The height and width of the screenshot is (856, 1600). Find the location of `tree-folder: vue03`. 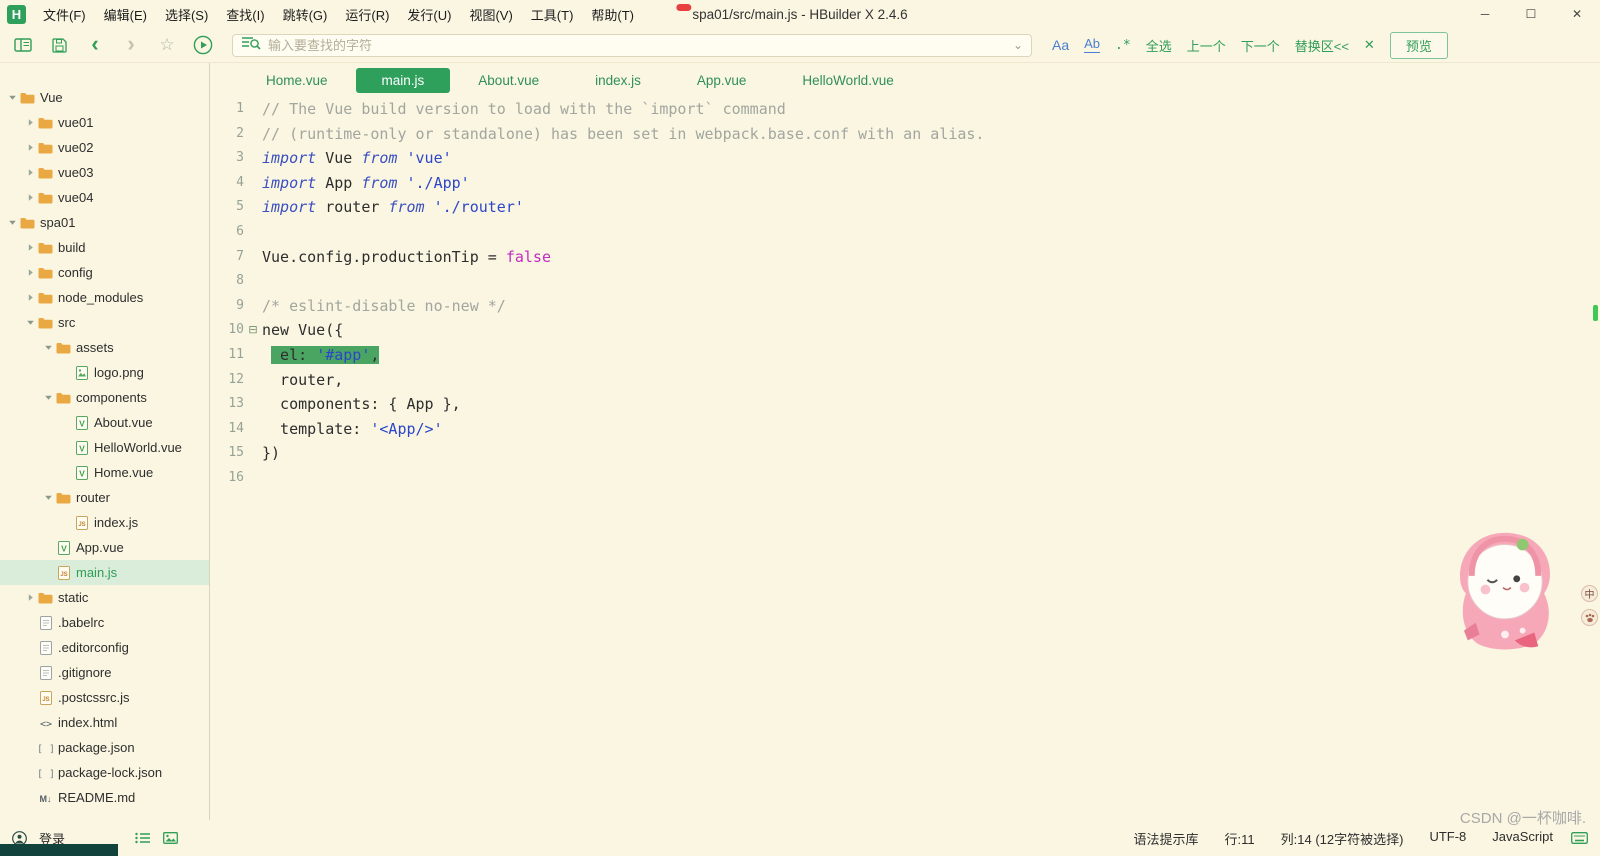

tree-folder: vue03 is located at coordinates (104, 172).